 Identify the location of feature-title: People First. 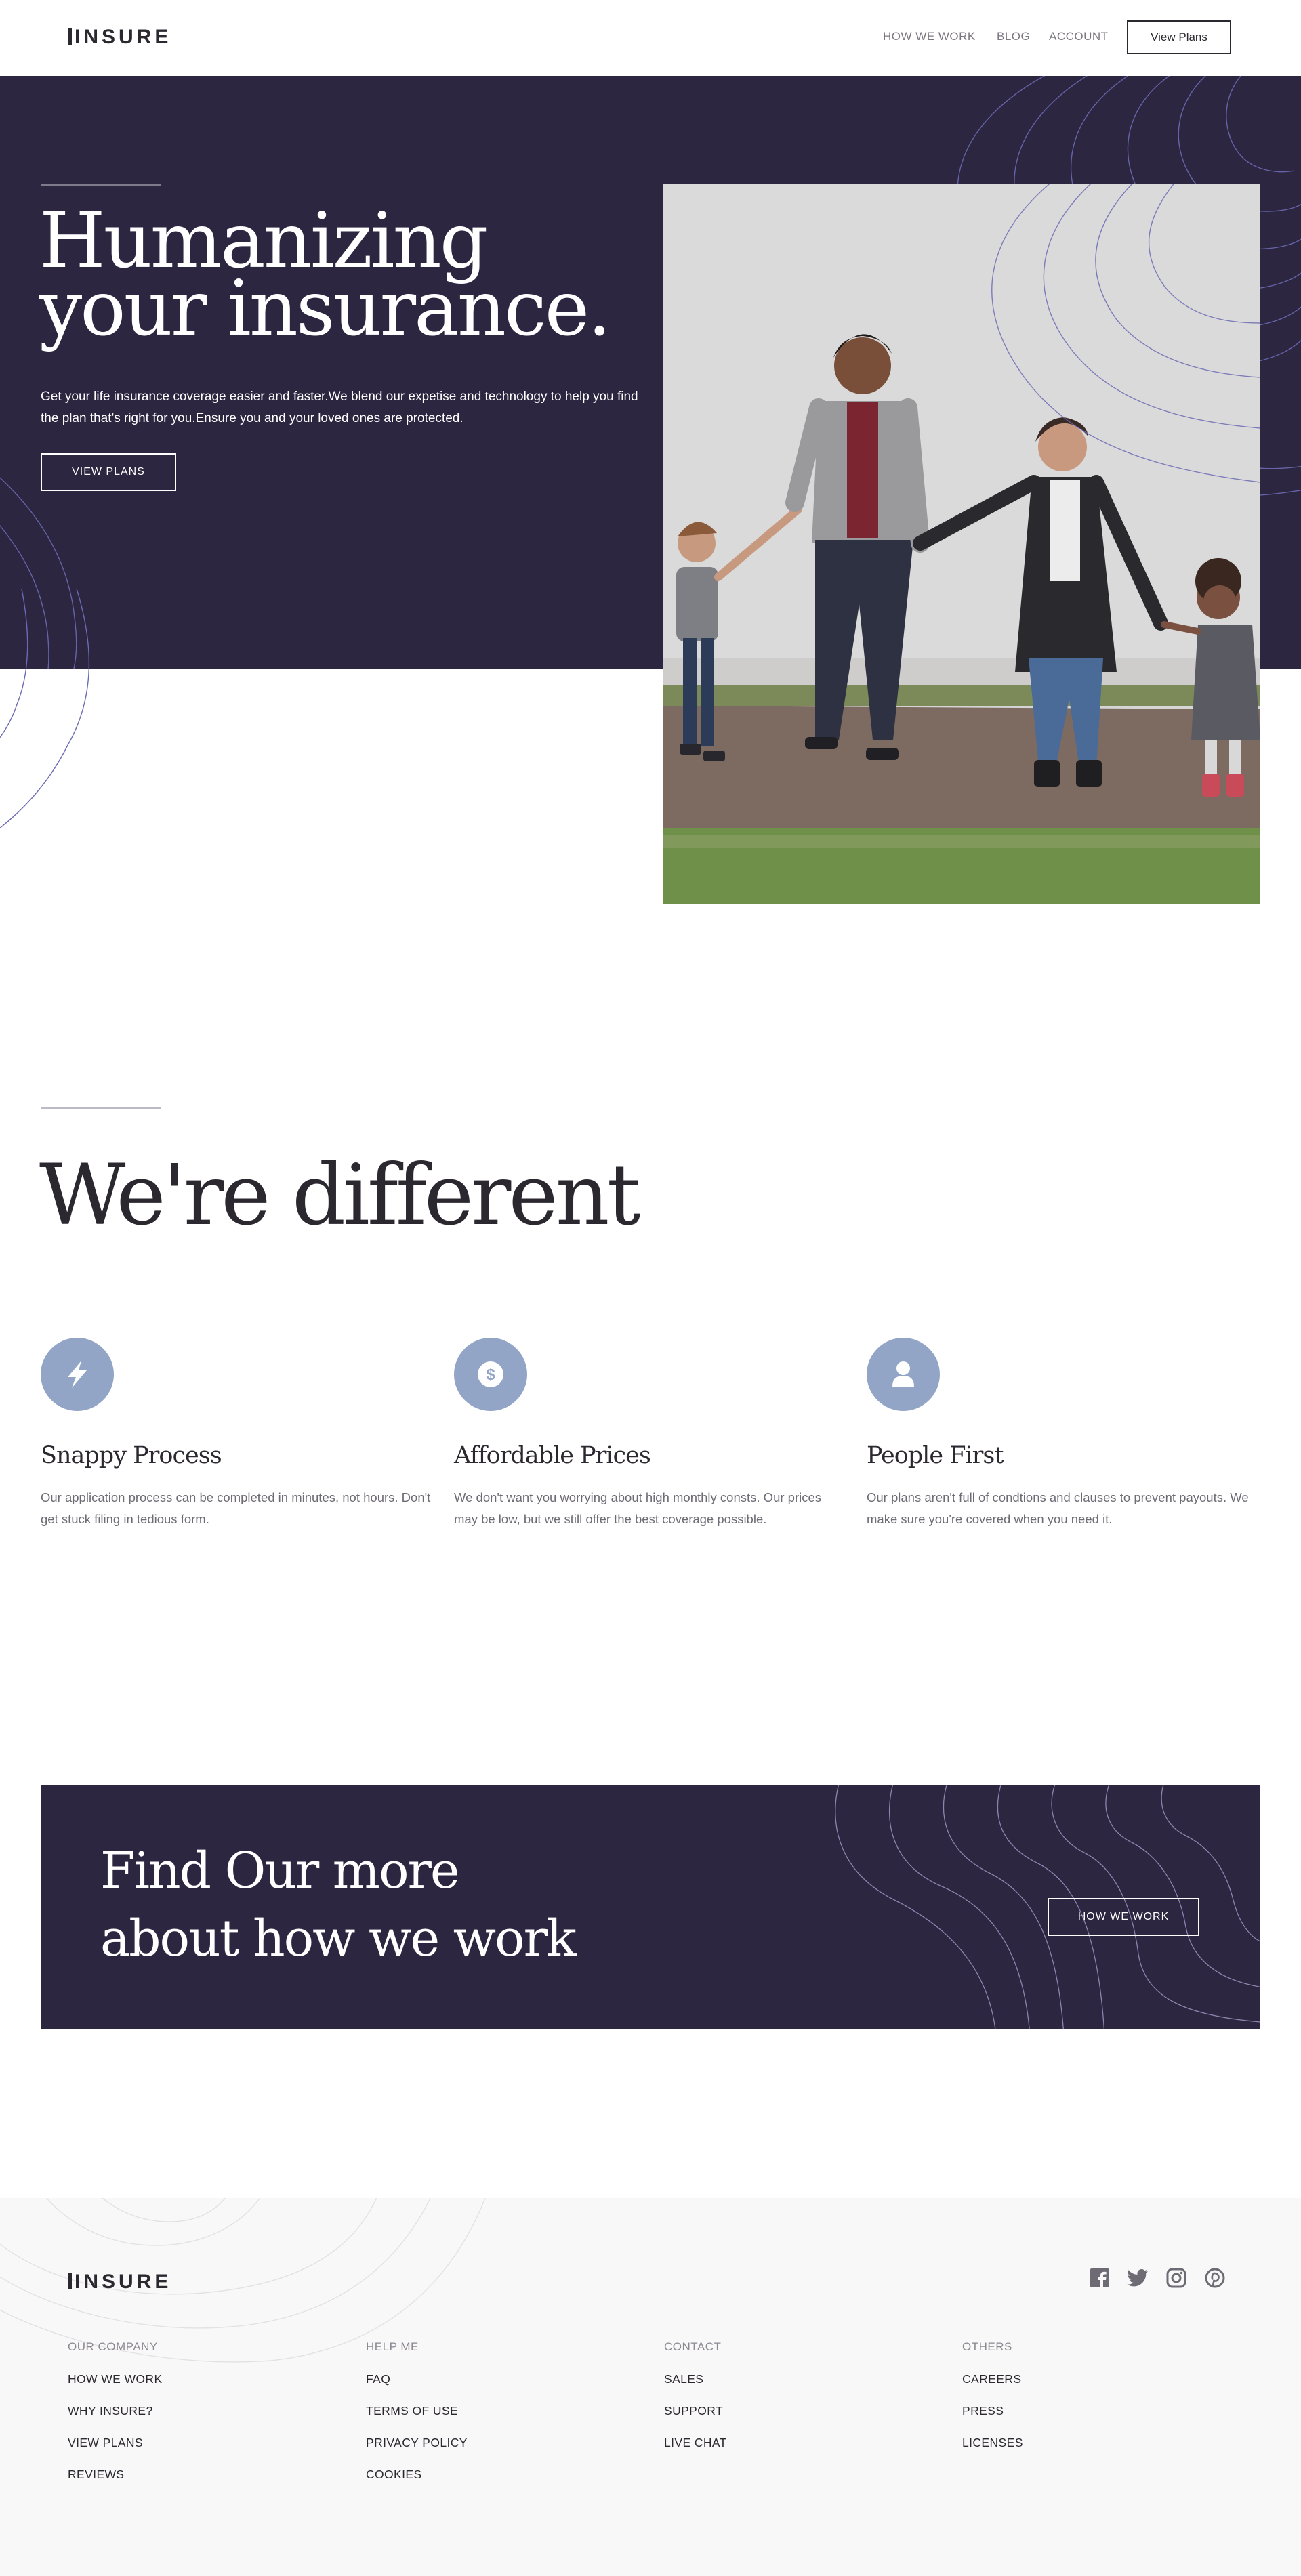
(935, 1456).